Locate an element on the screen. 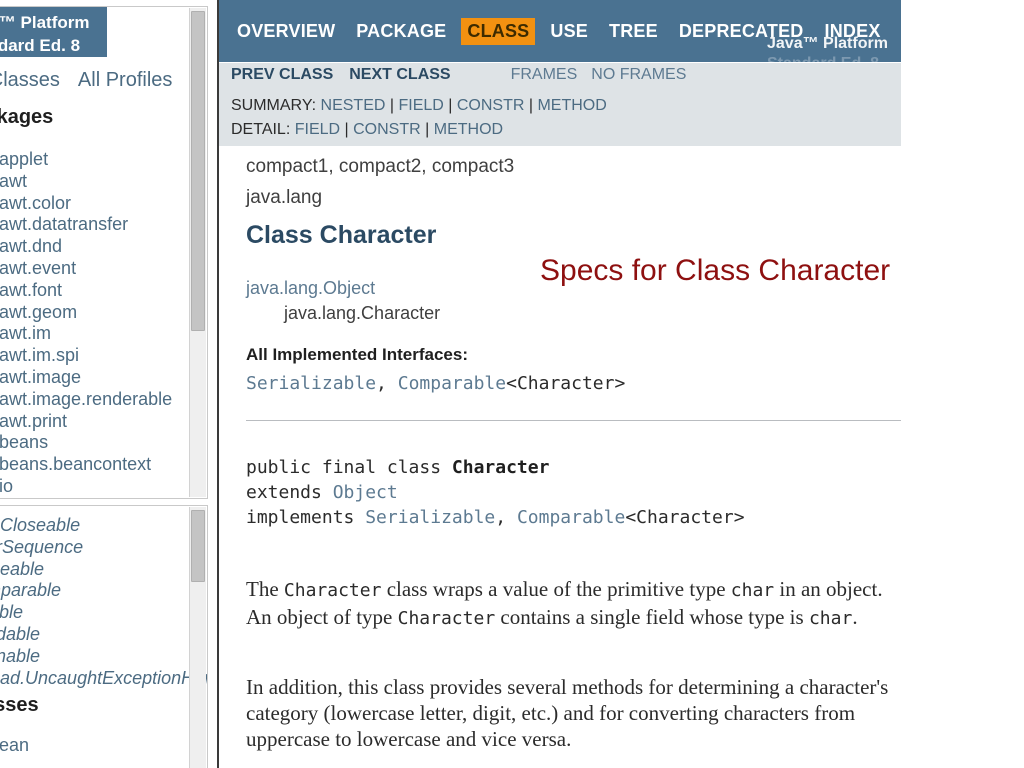 This screenshot has height=768, width=1024. detail-link-constr: CONSTR is located at coordinates (387, 129).